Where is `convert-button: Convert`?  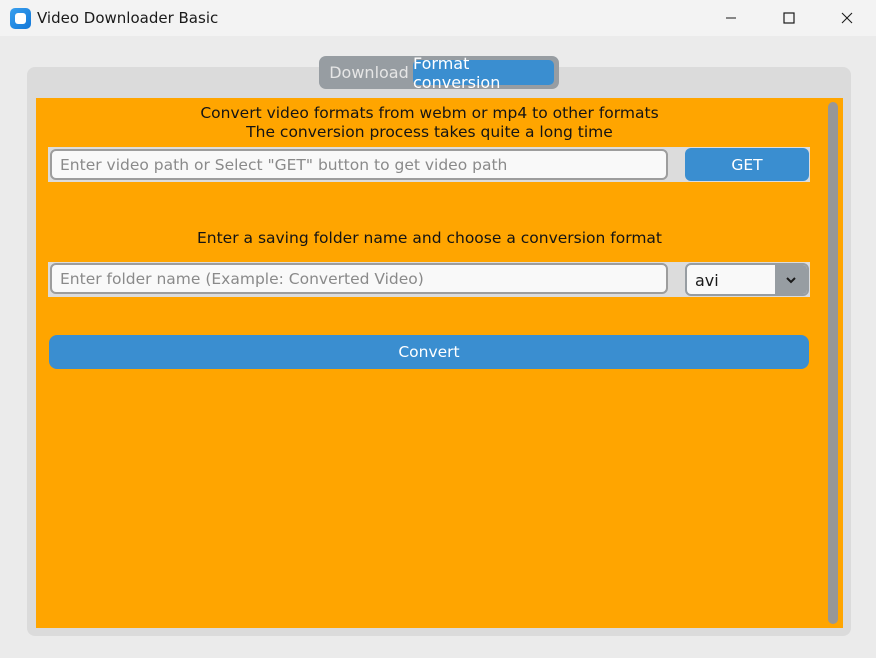 convert-button: Convert is located at coordinates (429, 352).